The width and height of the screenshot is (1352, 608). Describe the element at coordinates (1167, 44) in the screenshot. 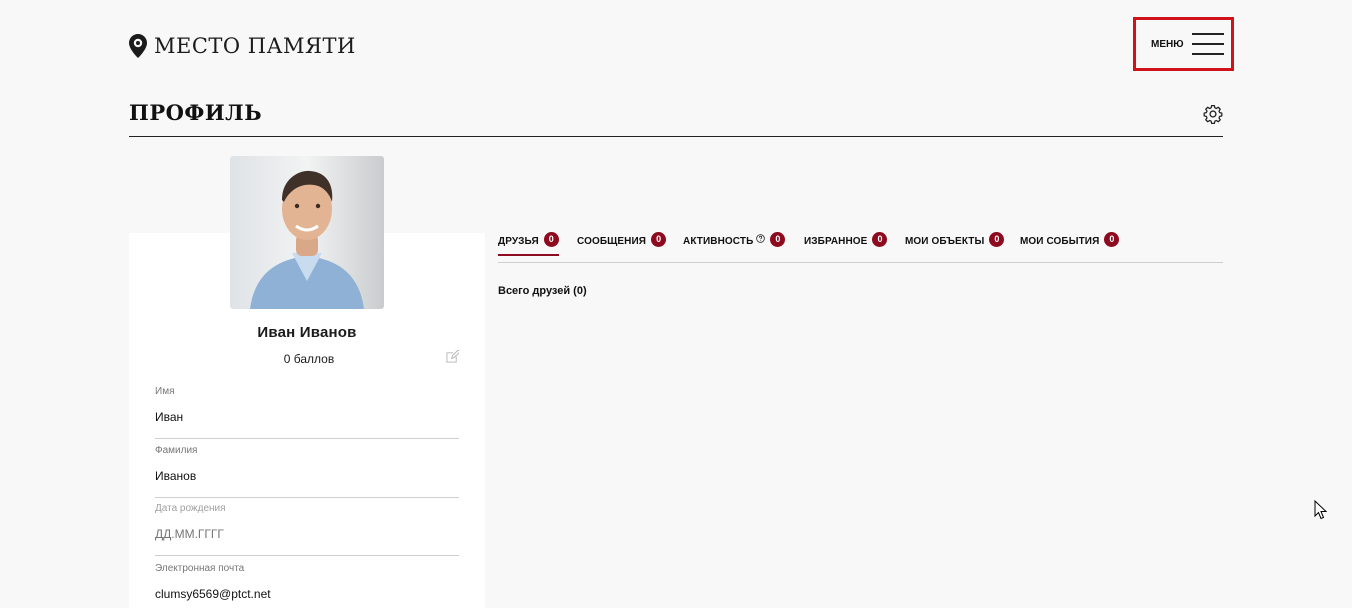

I see `menu-label: МЕНЮ` at that location.